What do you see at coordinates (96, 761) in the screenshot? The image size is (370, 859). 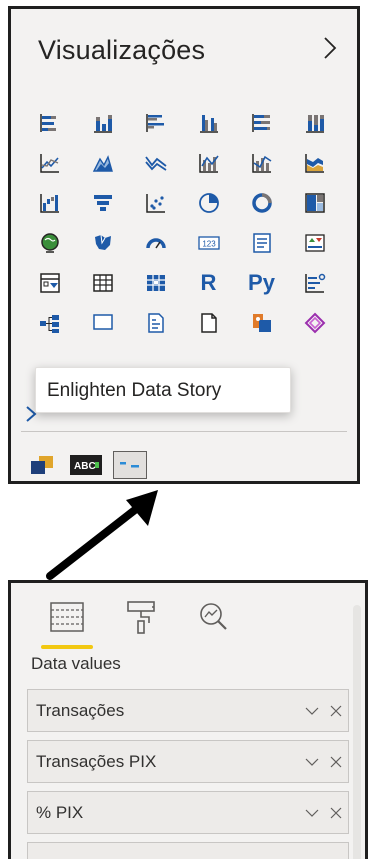 I see `field-name: Transações PIX` at bounding box center [96, 761].